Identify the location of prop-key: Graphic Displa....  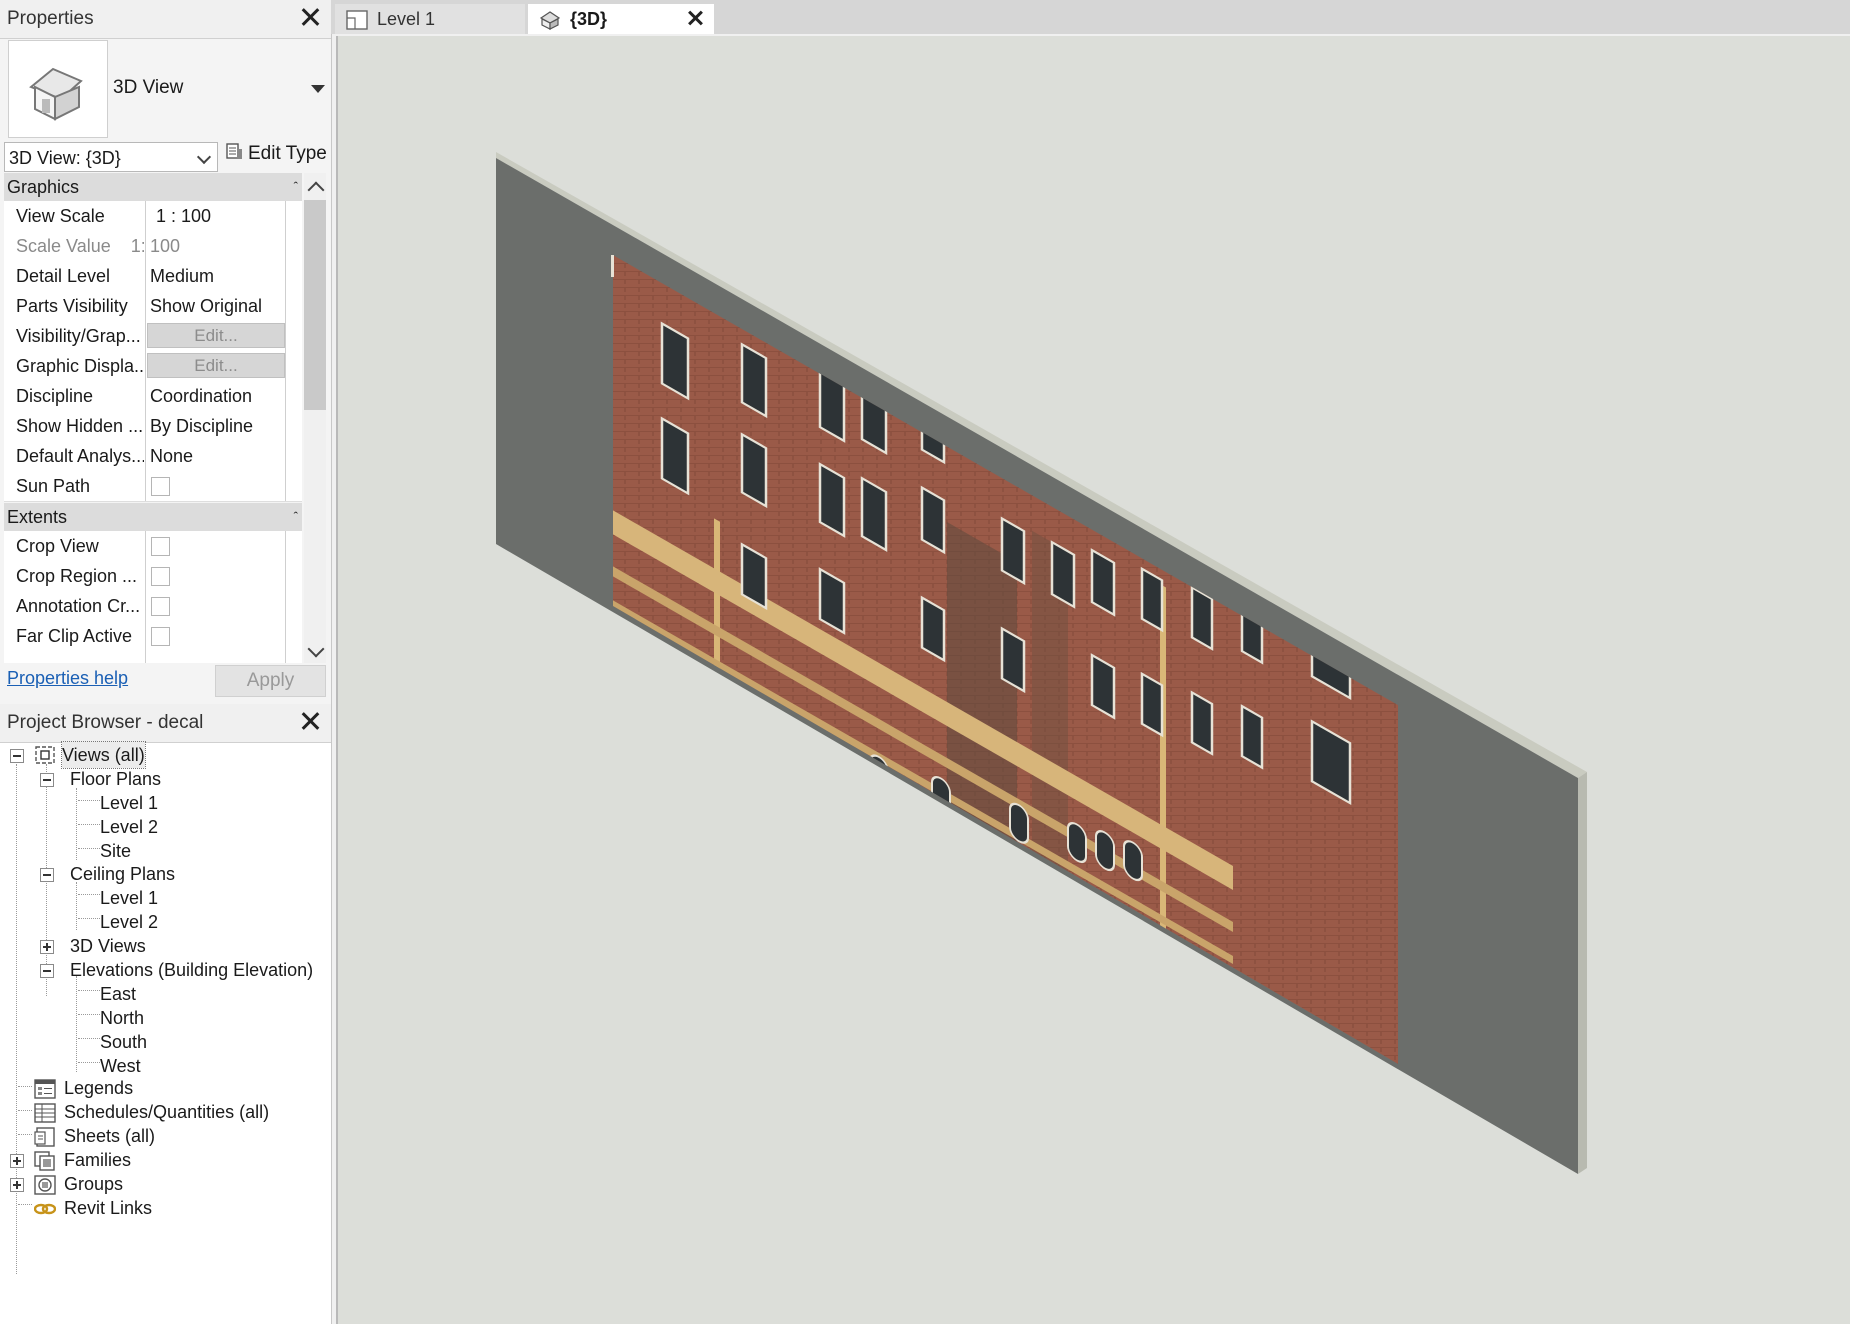
(80, 366).